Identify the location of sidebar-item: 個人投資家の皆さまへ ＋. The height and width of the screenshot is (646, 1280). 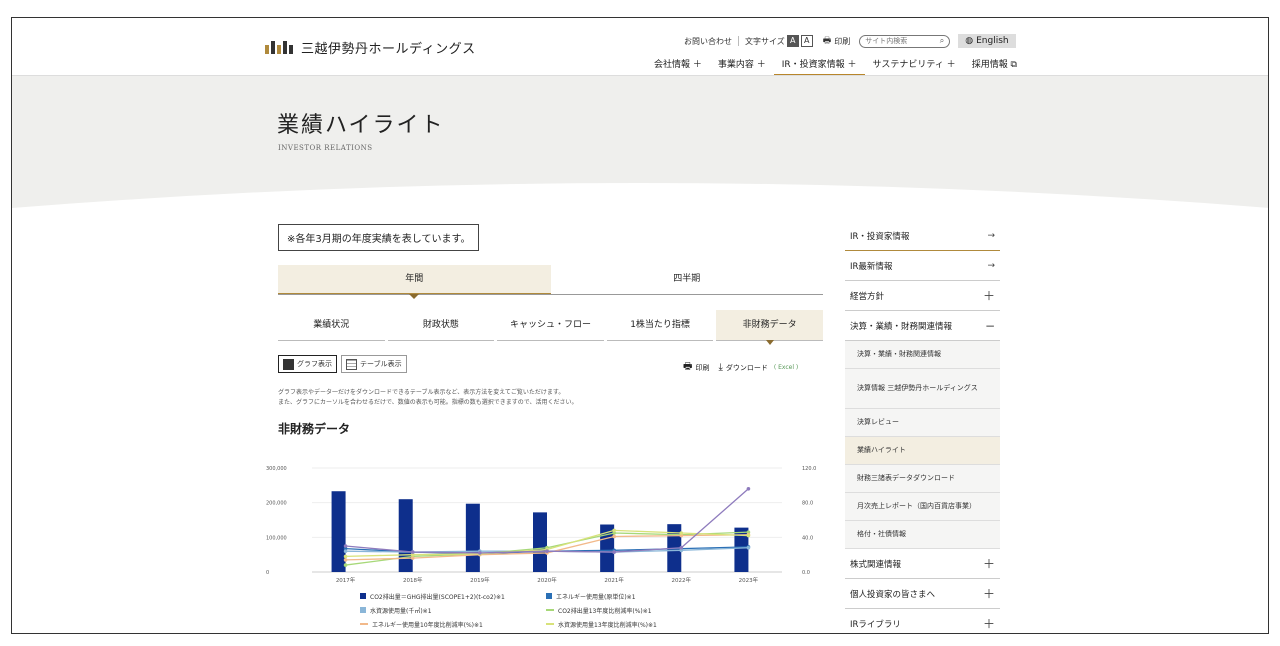
(922, 594).